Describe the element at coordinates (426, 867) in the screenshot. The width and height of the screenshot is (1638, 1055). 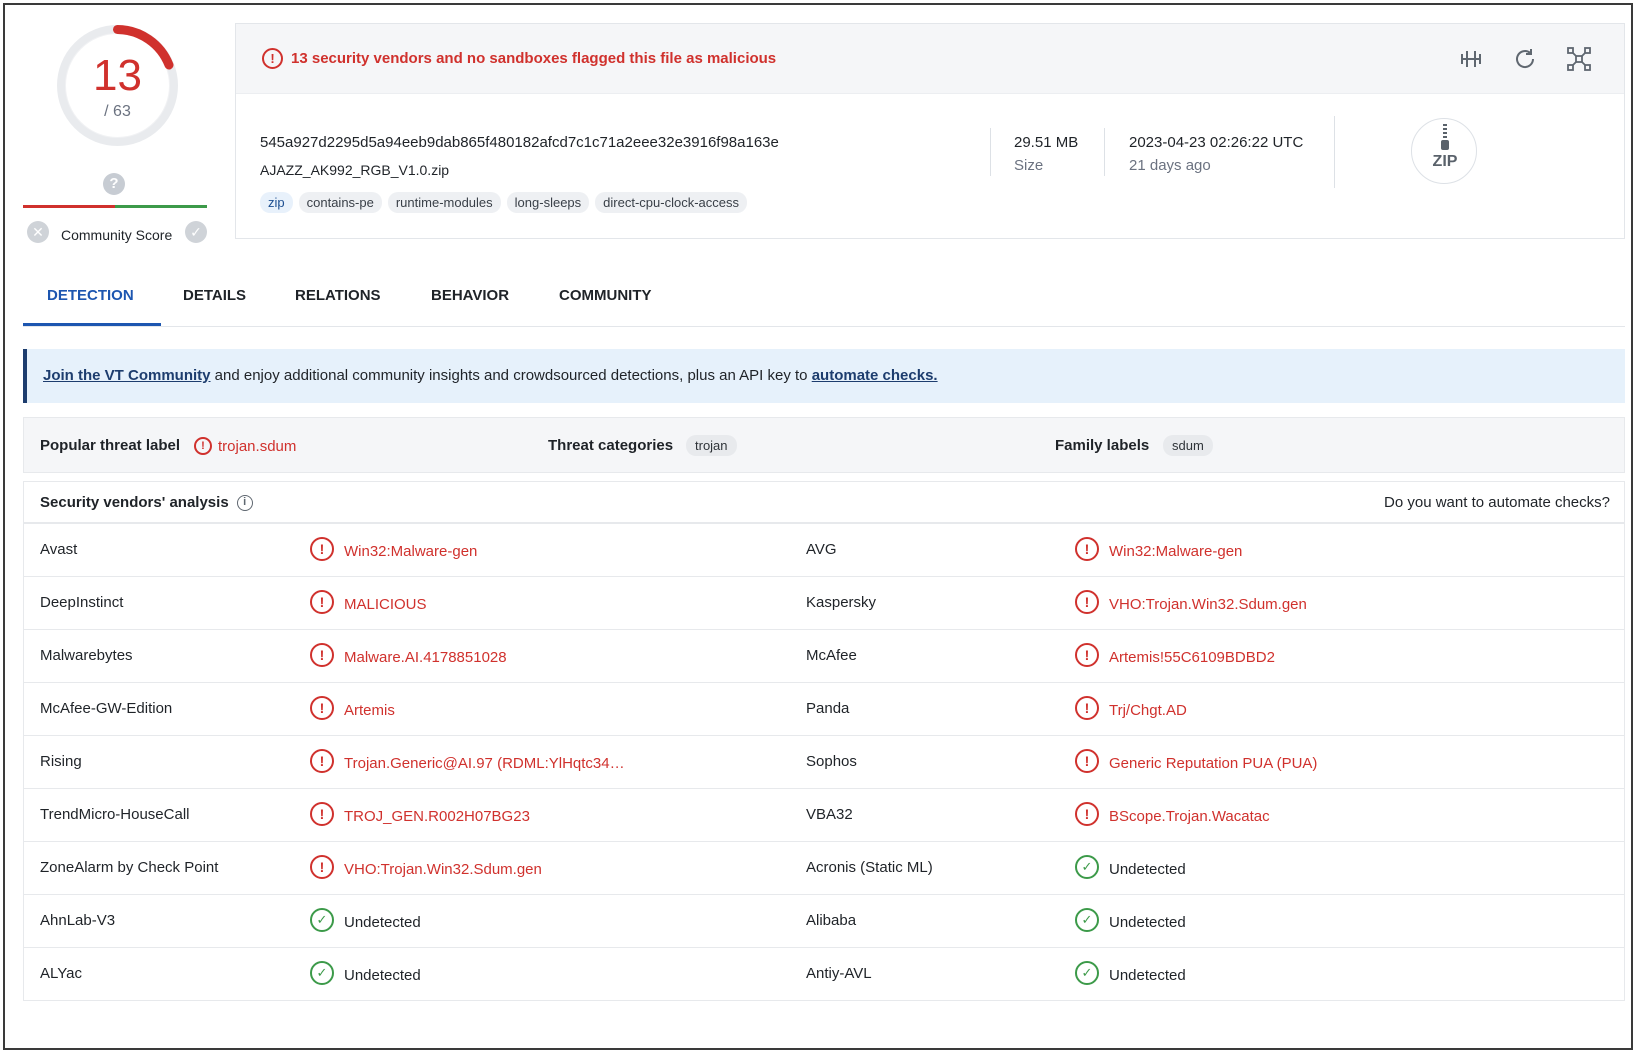
I see `vendor-result: ! VHO:Trojan.Win32.Sdum.gen` at that location.